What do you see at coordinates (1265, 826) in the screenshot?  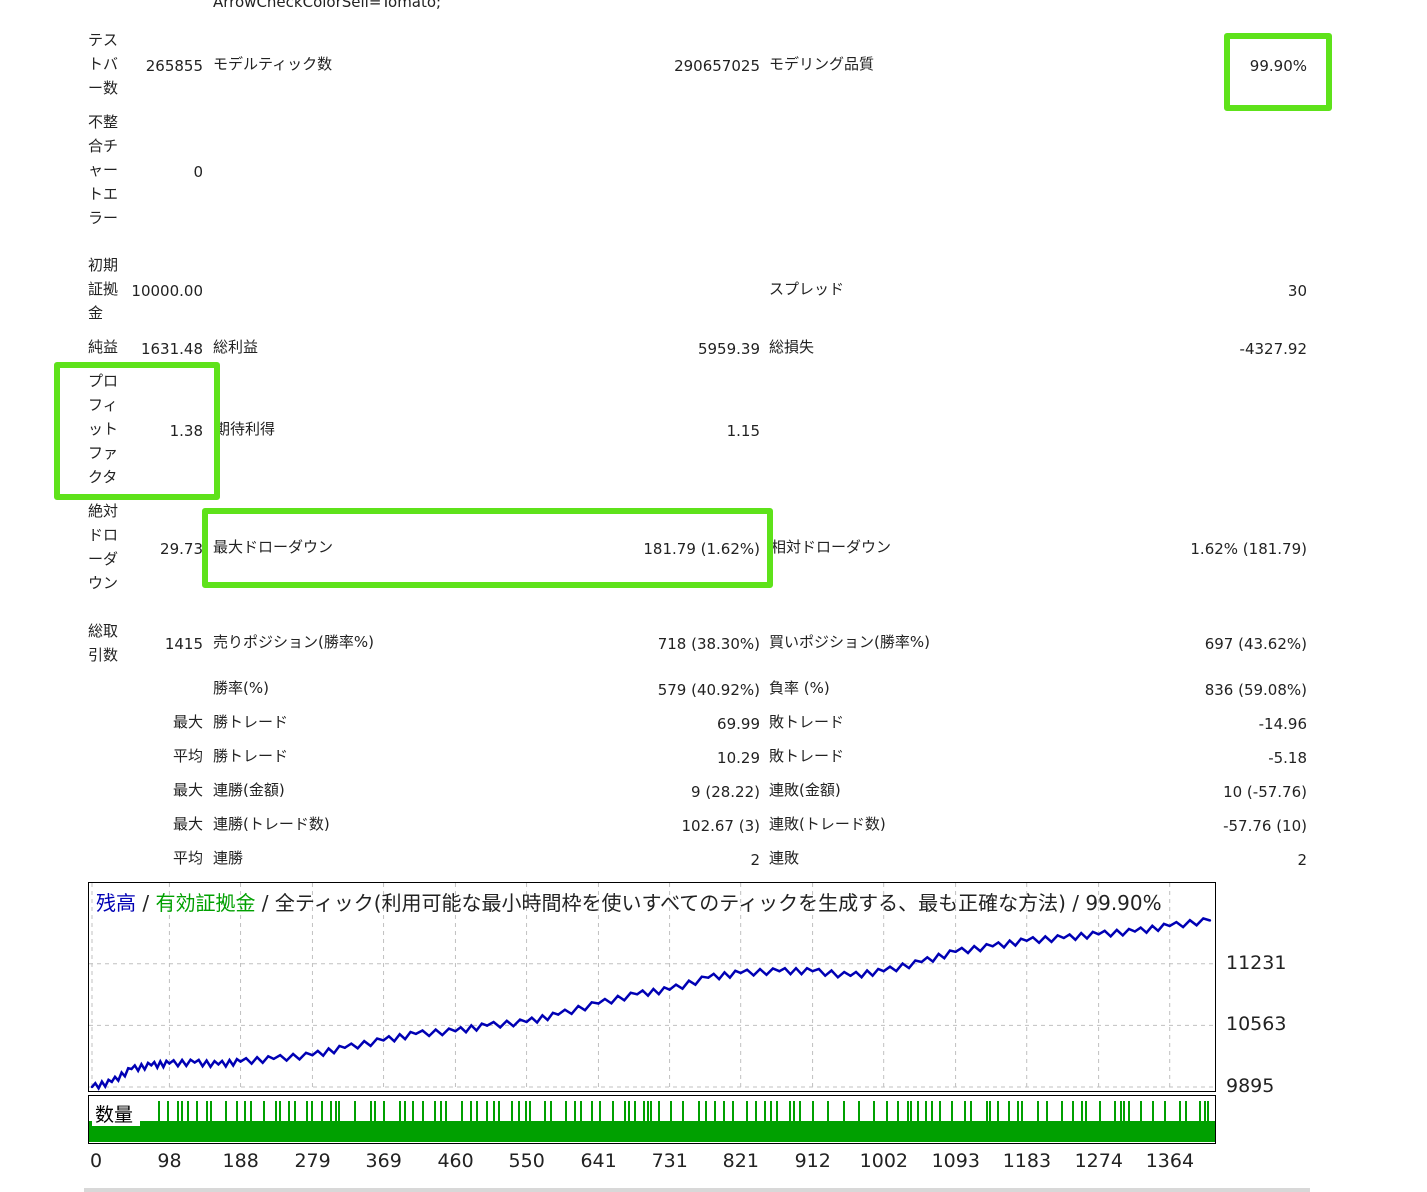 I see `max-consecutive-losses-count-value: -57.76 (10)` at bounding box center [1265, 826].